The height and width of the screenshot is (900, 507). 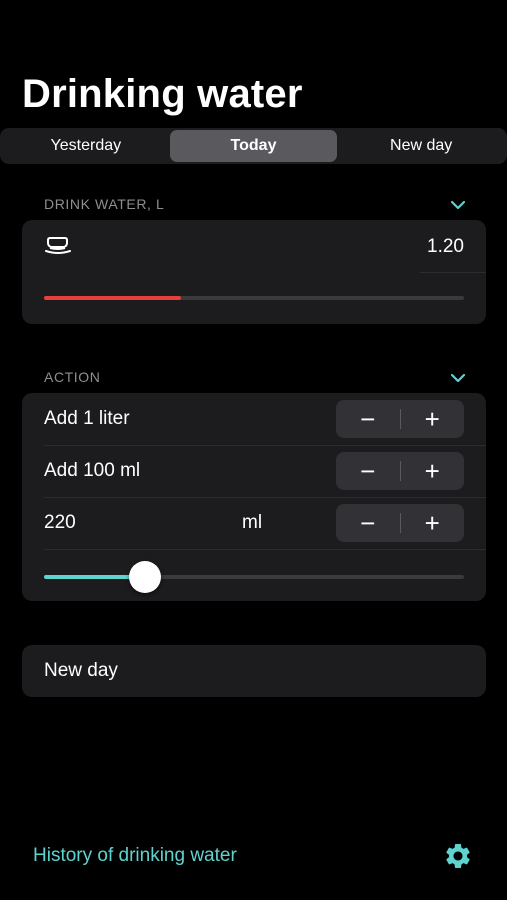 I want to click on tab-new-day: New day, so click(x=421, y=146).